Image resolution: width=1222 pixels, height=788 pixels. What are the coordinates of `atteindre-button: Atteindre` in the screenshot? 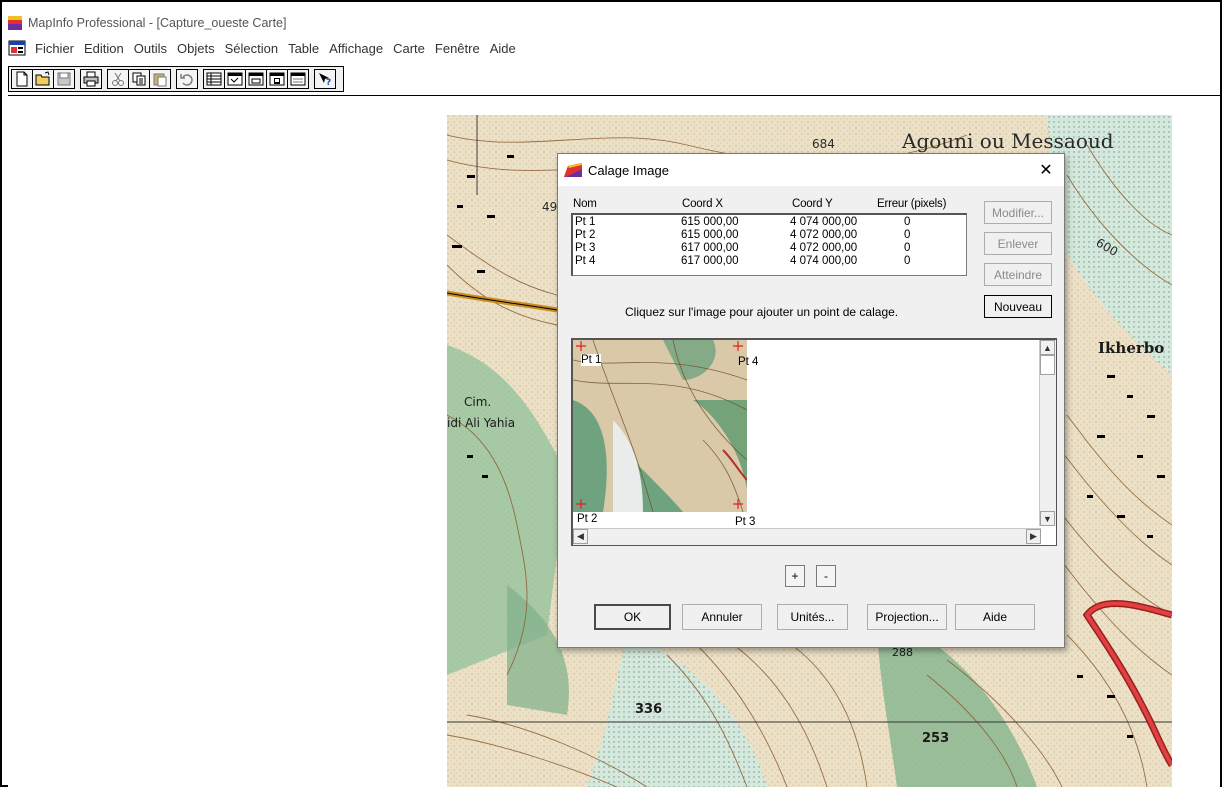 It's located at (1018, 274).